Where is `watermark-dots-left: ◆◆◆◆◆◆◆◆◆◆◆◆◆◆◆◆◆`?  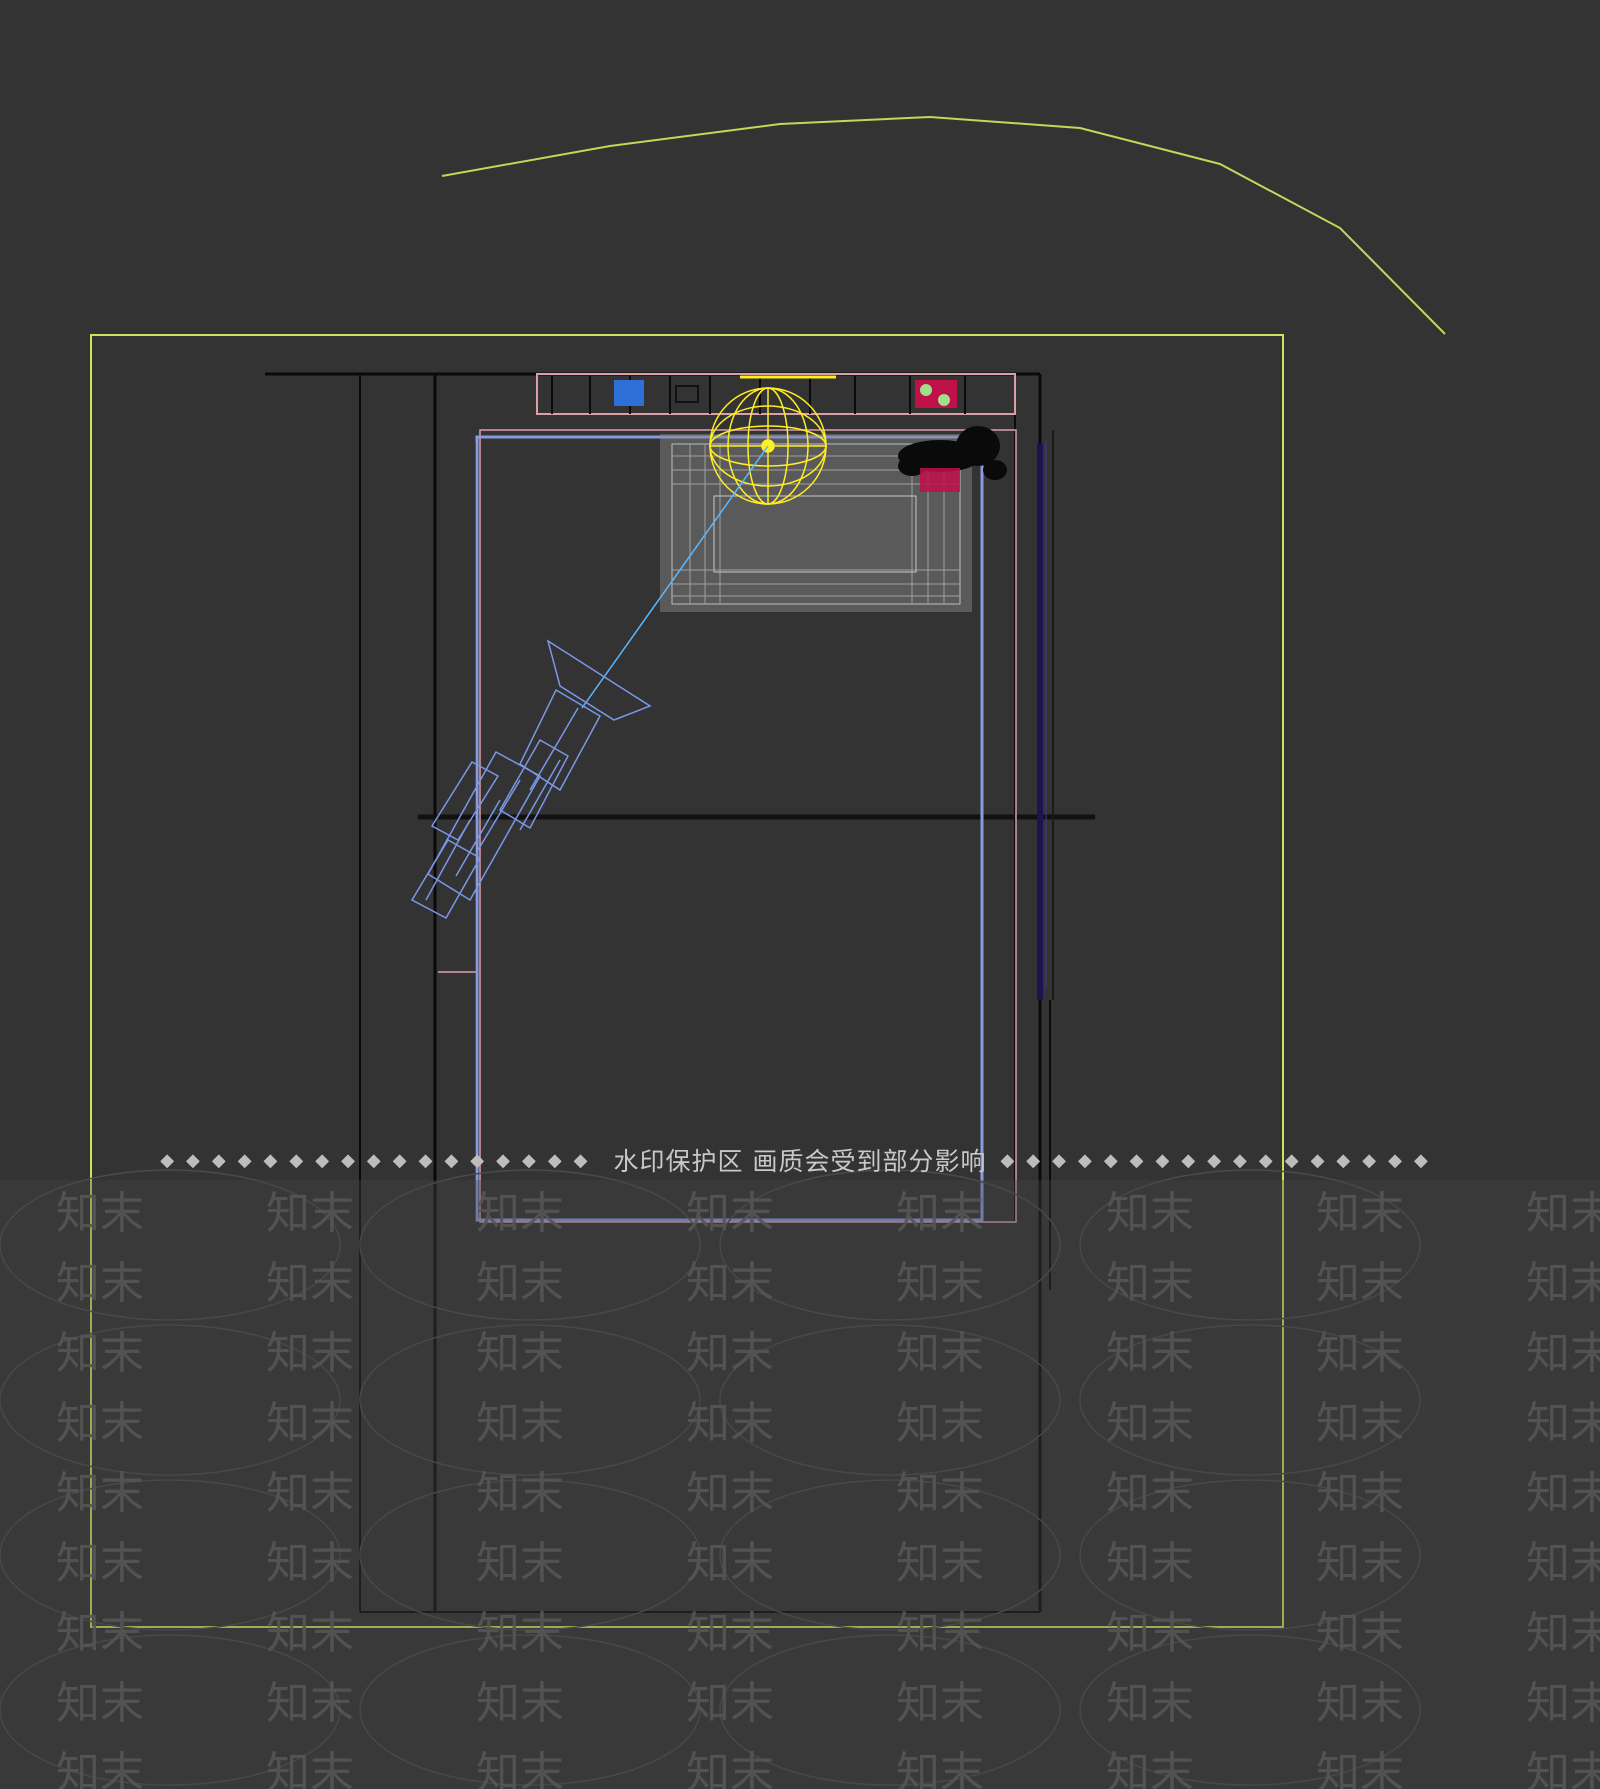 watermark-dots-left: ◆◆◆◆◆◆◆◆◆◆◆◆◆◆◆◆◆ is located at coordinates (380, 1160).